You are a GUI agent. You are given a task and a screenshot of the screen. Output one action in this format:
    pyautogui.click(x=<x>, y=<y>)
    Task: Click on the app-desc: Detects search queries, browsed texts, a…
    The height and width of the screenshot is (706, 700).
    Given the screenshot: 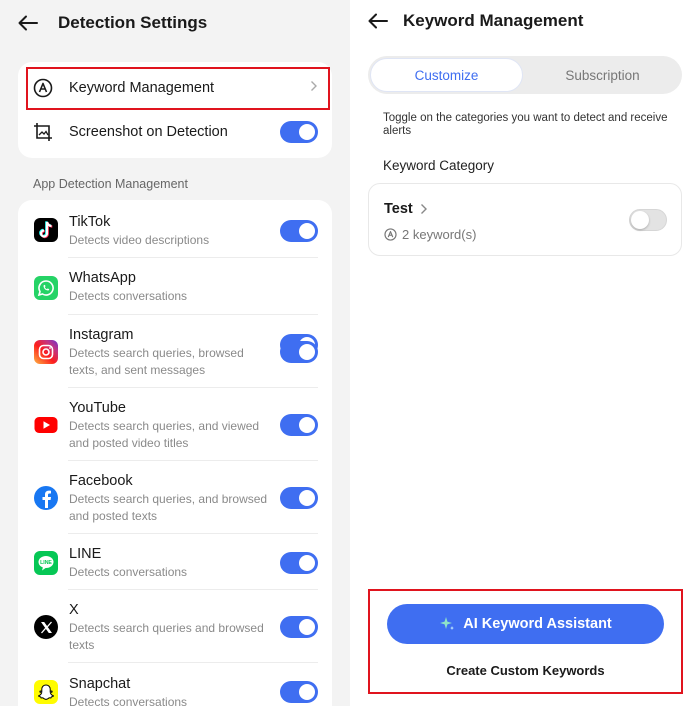 What is the action you would take?
    pyautogui.click(x=156, y=361)
    